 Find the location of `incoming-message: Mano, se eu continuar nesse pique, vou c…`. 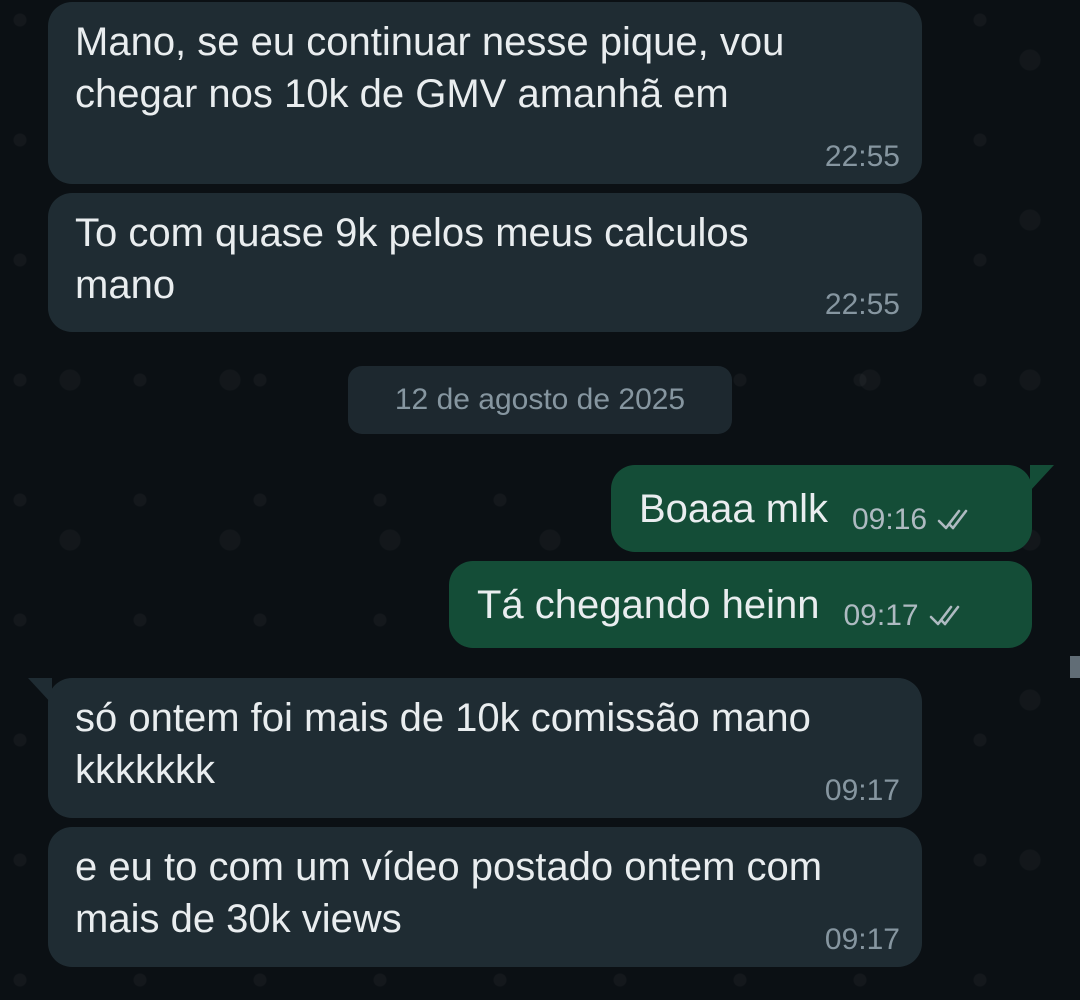

incoming-message: Mano, se eu continuar nesse pique, vou c… is located at coordinates (485, 93).